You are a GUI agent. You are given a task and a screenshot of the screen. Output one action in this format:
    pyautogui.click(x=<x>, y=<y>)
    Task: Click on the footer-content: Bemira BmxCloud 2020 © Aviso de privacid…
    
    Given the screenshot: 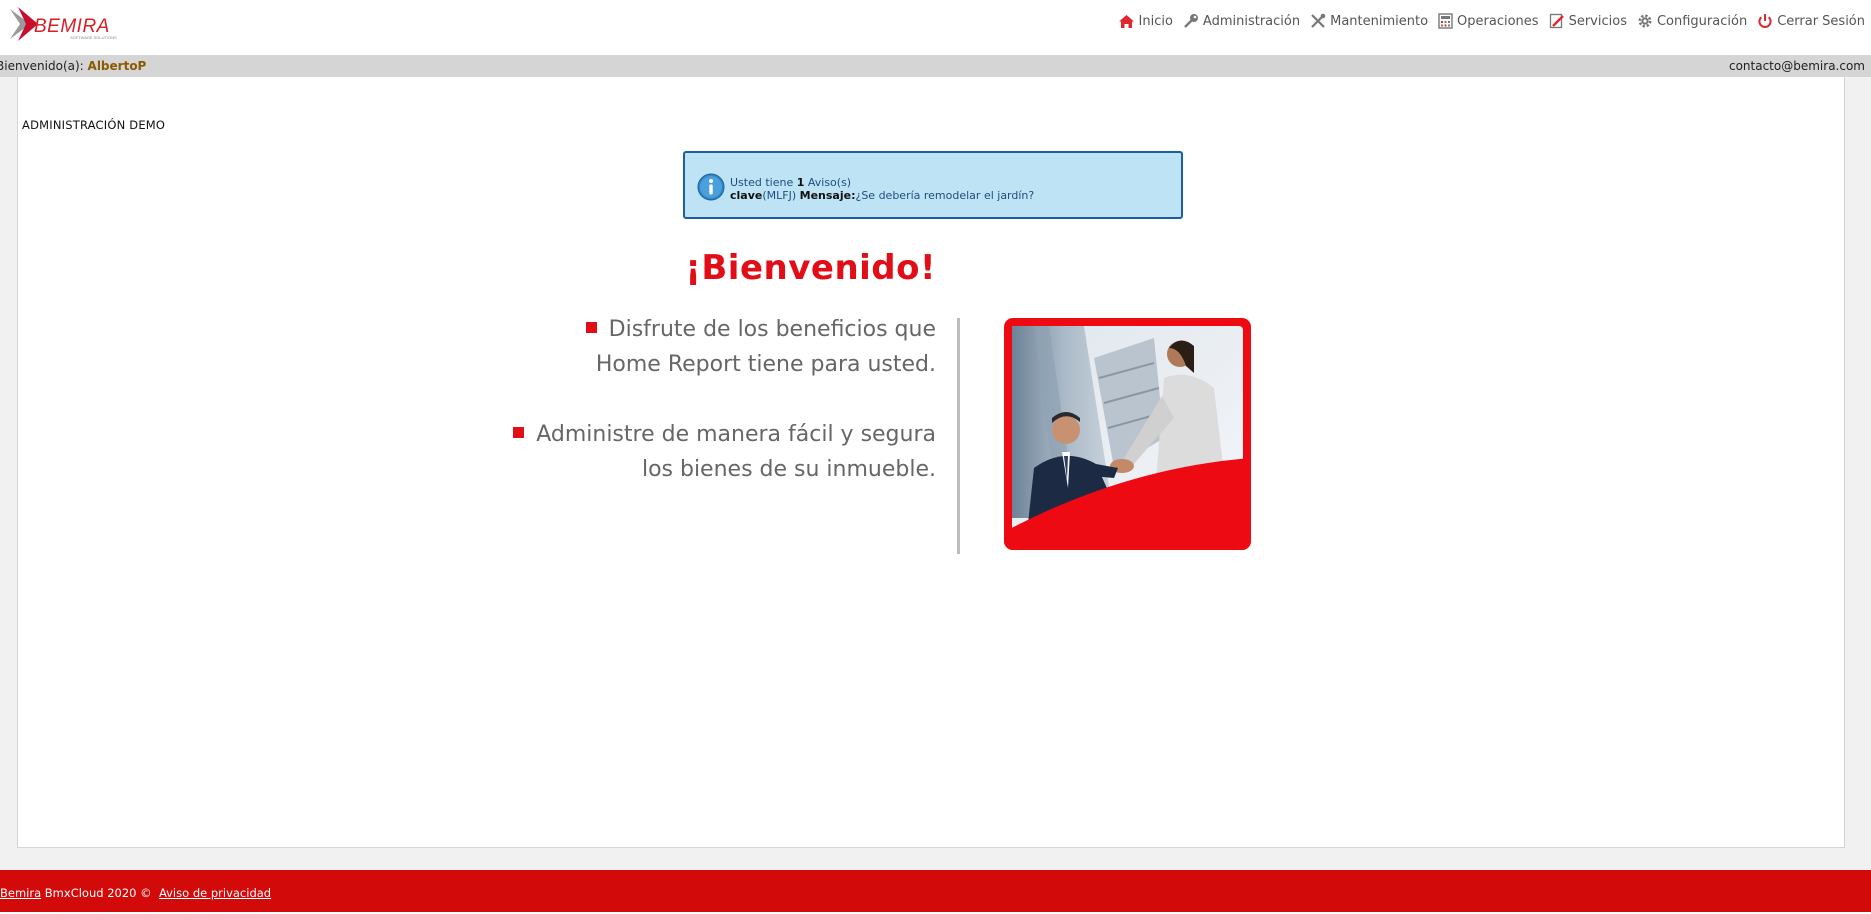 What is the action you would take?
    pyautogui.click(x=135, y=893)
    